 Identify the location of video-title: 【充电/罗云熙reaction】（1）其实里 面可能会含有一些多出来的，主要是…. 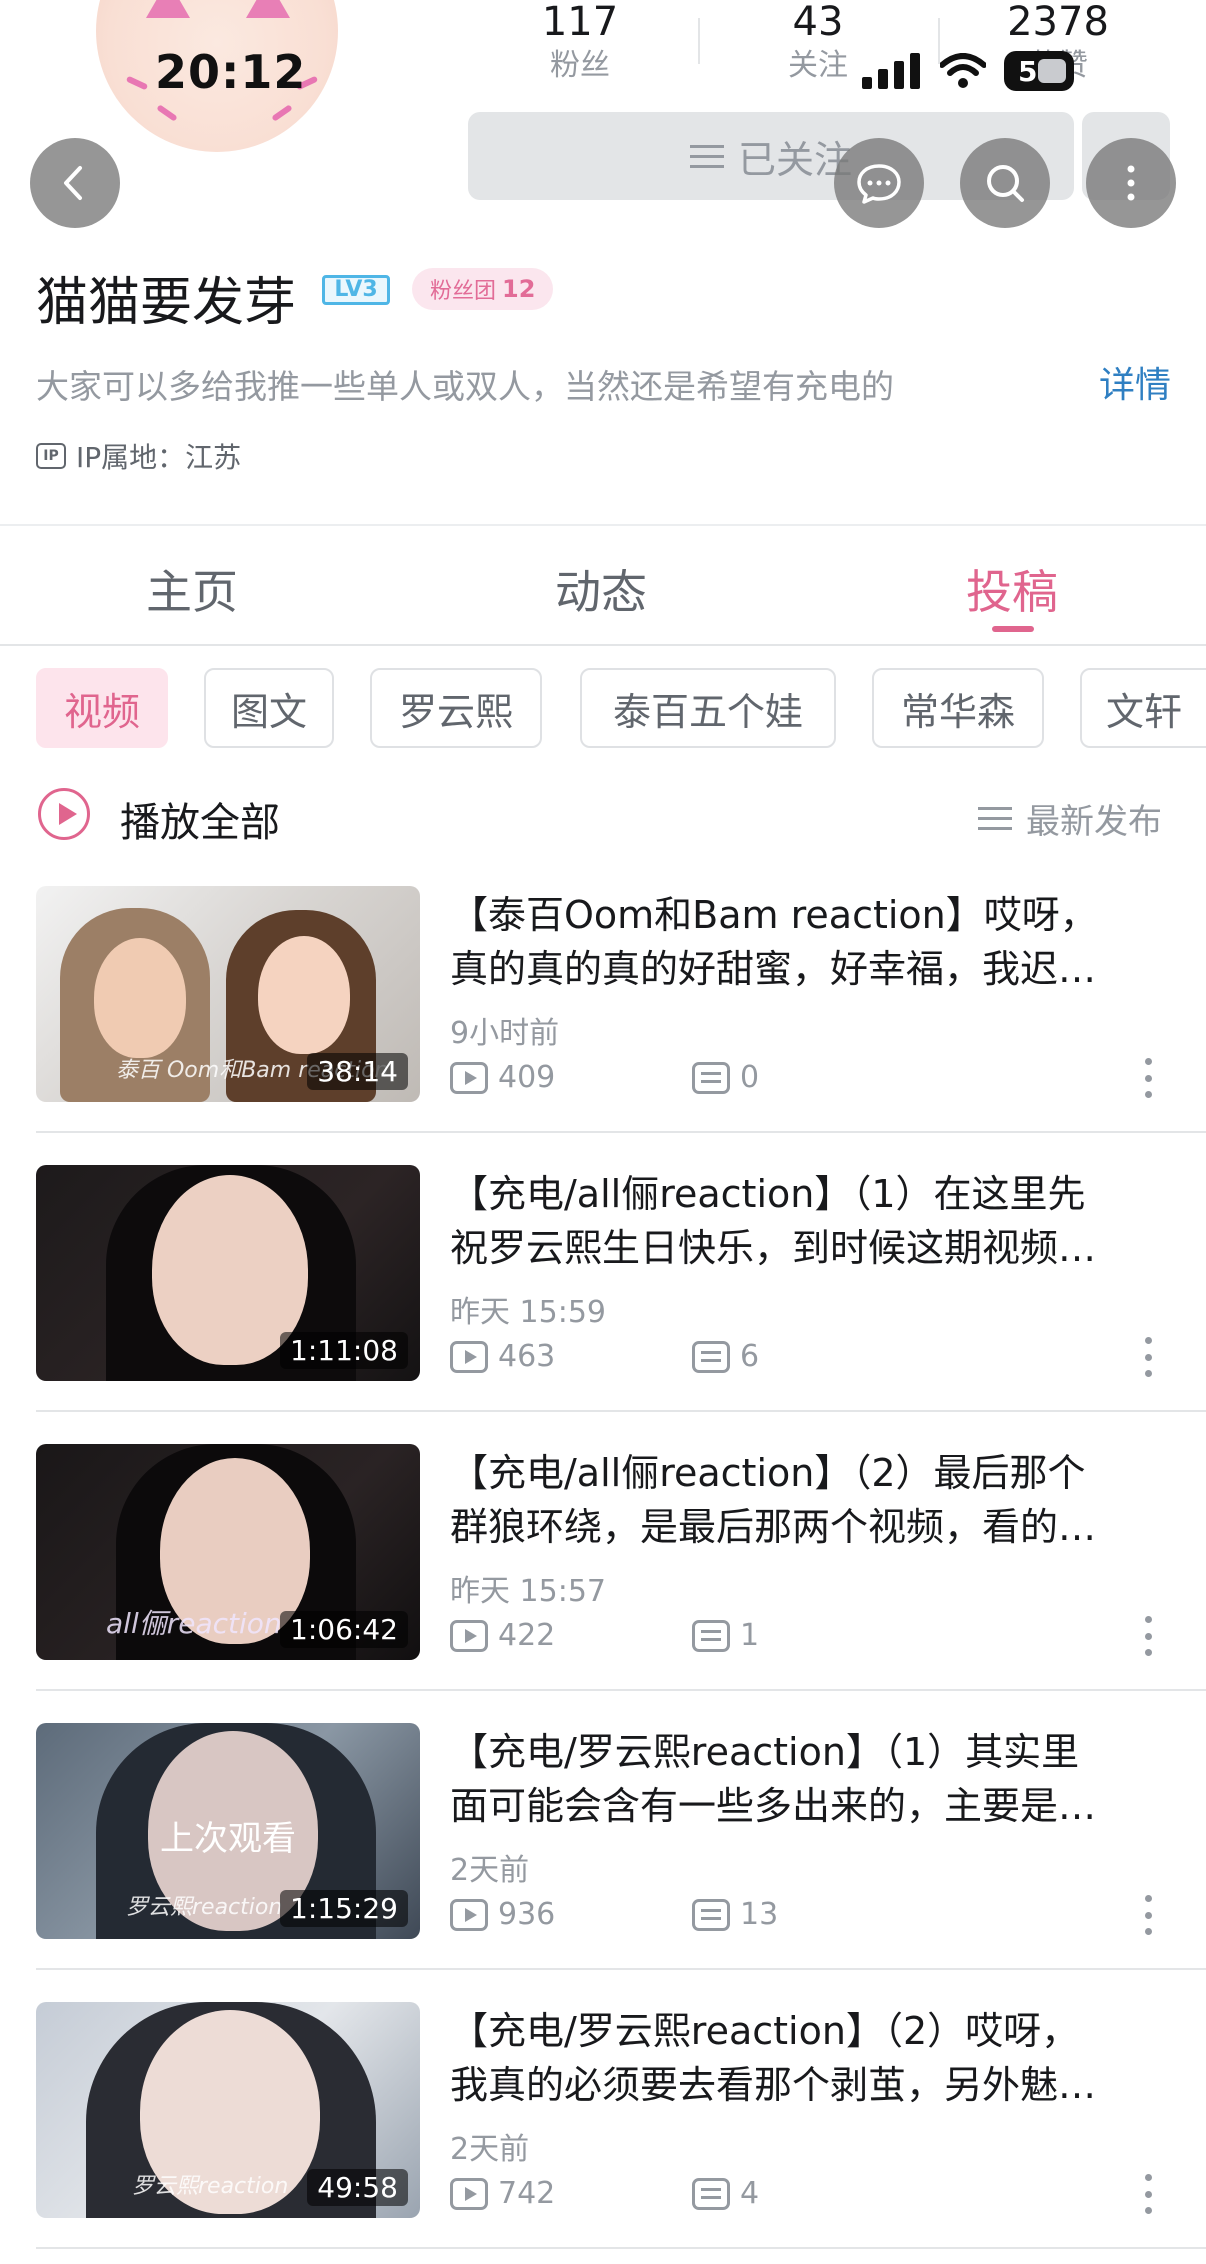
(820, 1779).